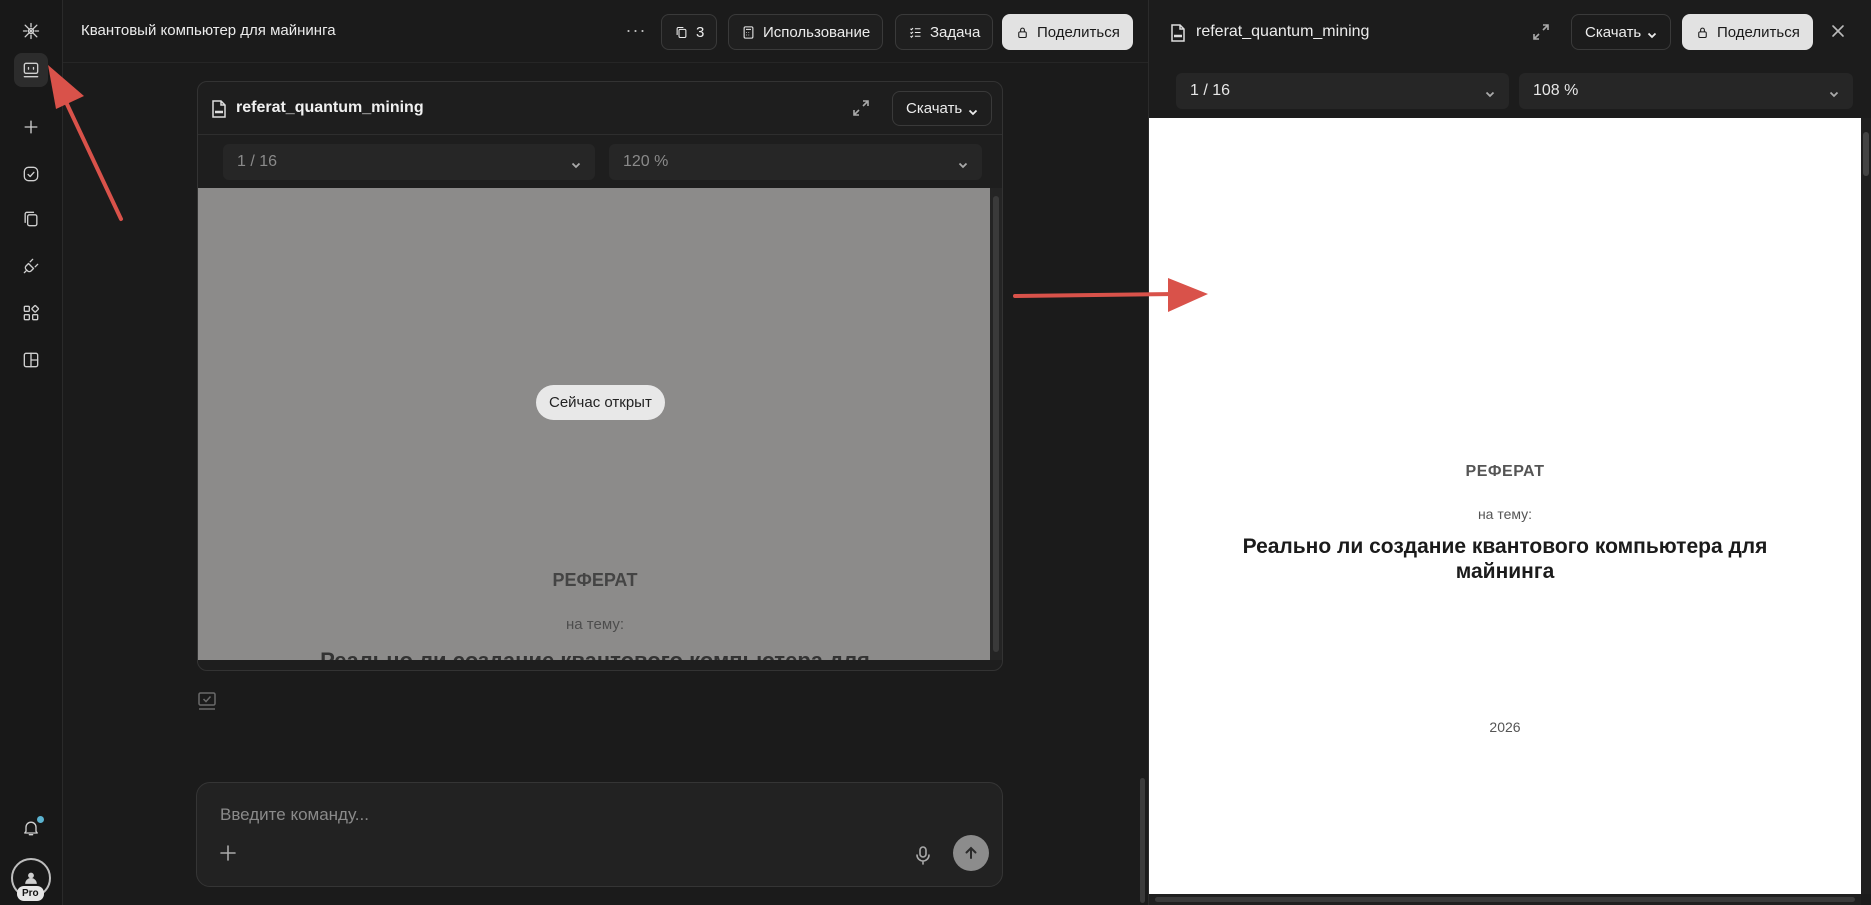 This screenshot has height=905, width=1871. I want to click on task-button: Задача, so click(944, 32).